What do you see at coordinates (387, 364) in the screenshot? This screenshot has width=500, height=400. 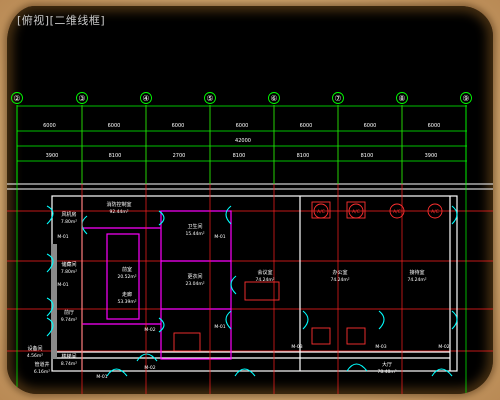 I see `room-name: 大厅` at bounding box center [387, 364].